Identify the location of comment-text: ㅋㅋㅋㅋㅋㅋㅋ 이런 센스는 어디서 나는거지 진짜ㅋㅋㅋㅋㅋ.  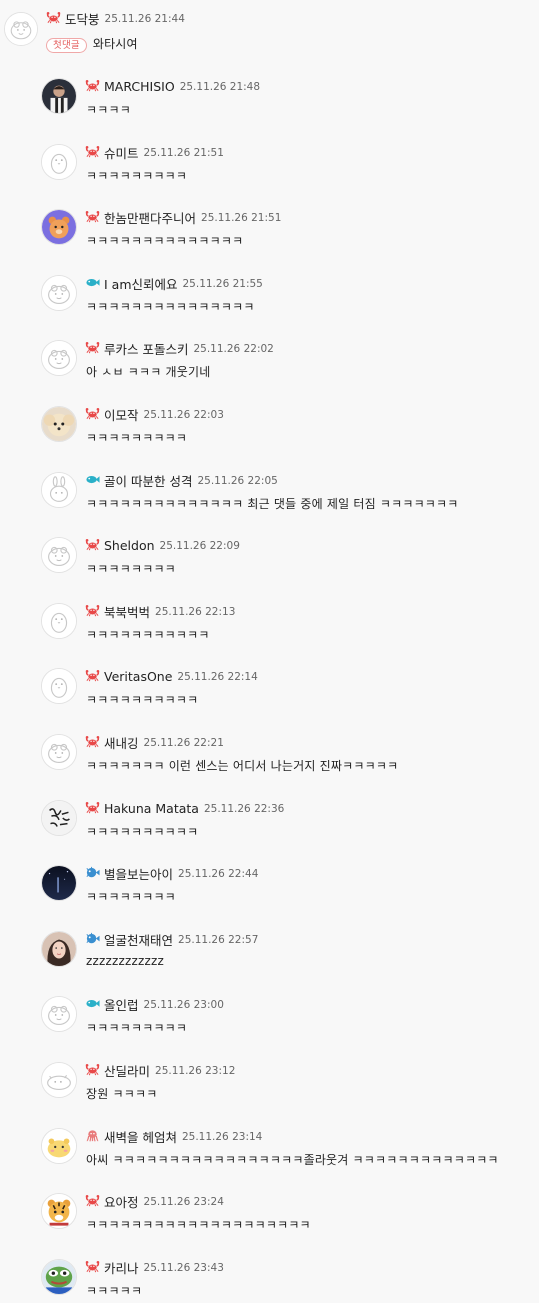
(242, 766).